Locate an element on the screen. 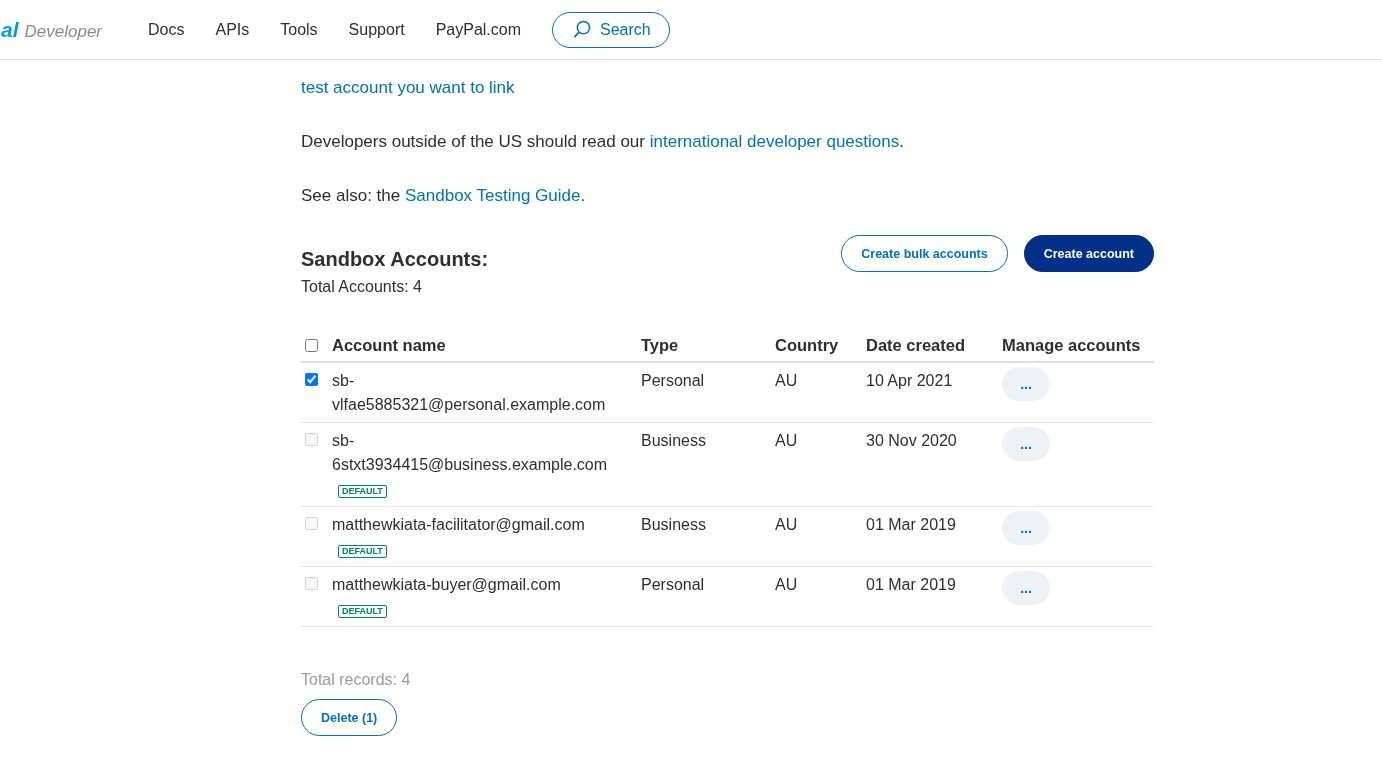 The height and width of the screenshot is (774, 1382). text-link: international developer questions is located at coordinates (774, 141).